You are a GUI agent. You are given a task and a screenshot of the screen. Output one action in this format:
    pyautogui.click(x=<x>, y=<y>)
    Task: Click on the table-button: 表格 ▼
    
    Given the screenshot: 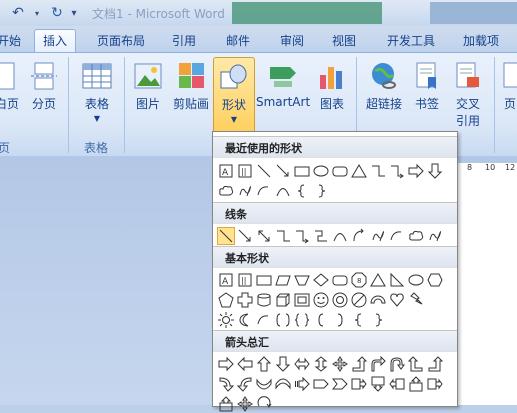 What is the action you would take?
    pyautogui.click(x=97, y=92)
    